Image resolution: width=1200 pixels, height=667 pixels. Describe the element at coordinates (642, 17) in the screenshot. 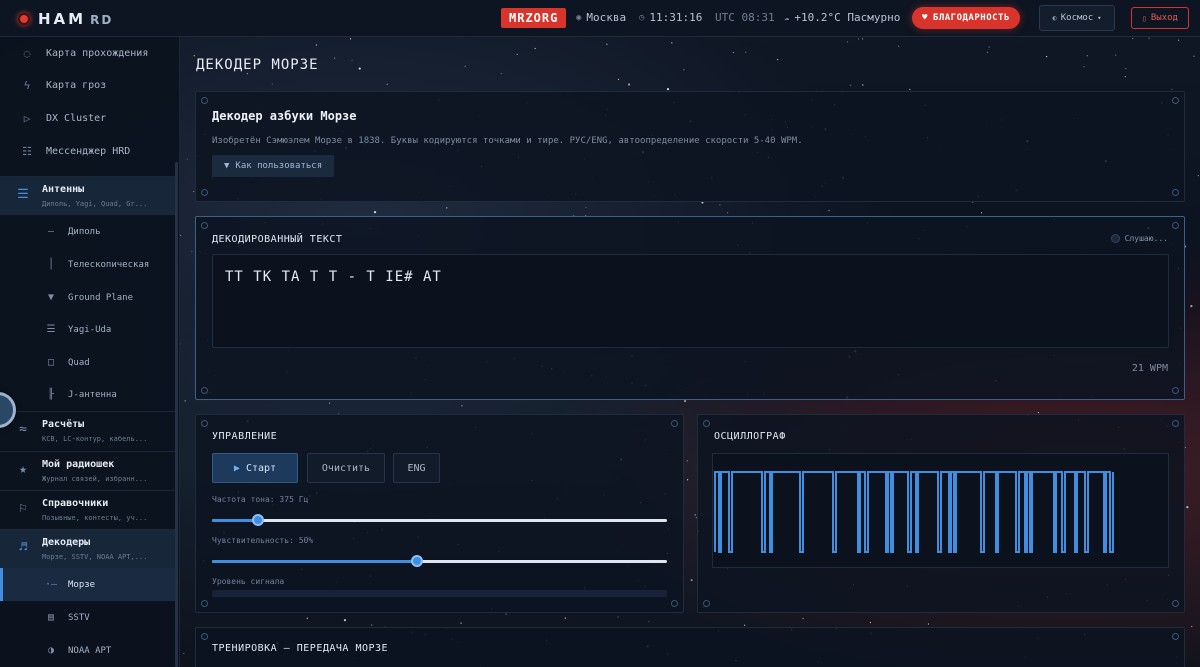

I see `clock-icon: ◷` at that location.